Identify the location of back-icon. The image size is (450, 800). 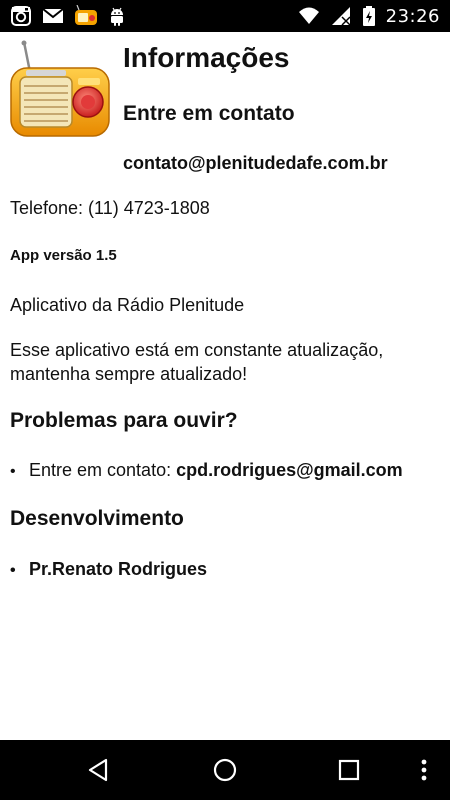
(98, 770).